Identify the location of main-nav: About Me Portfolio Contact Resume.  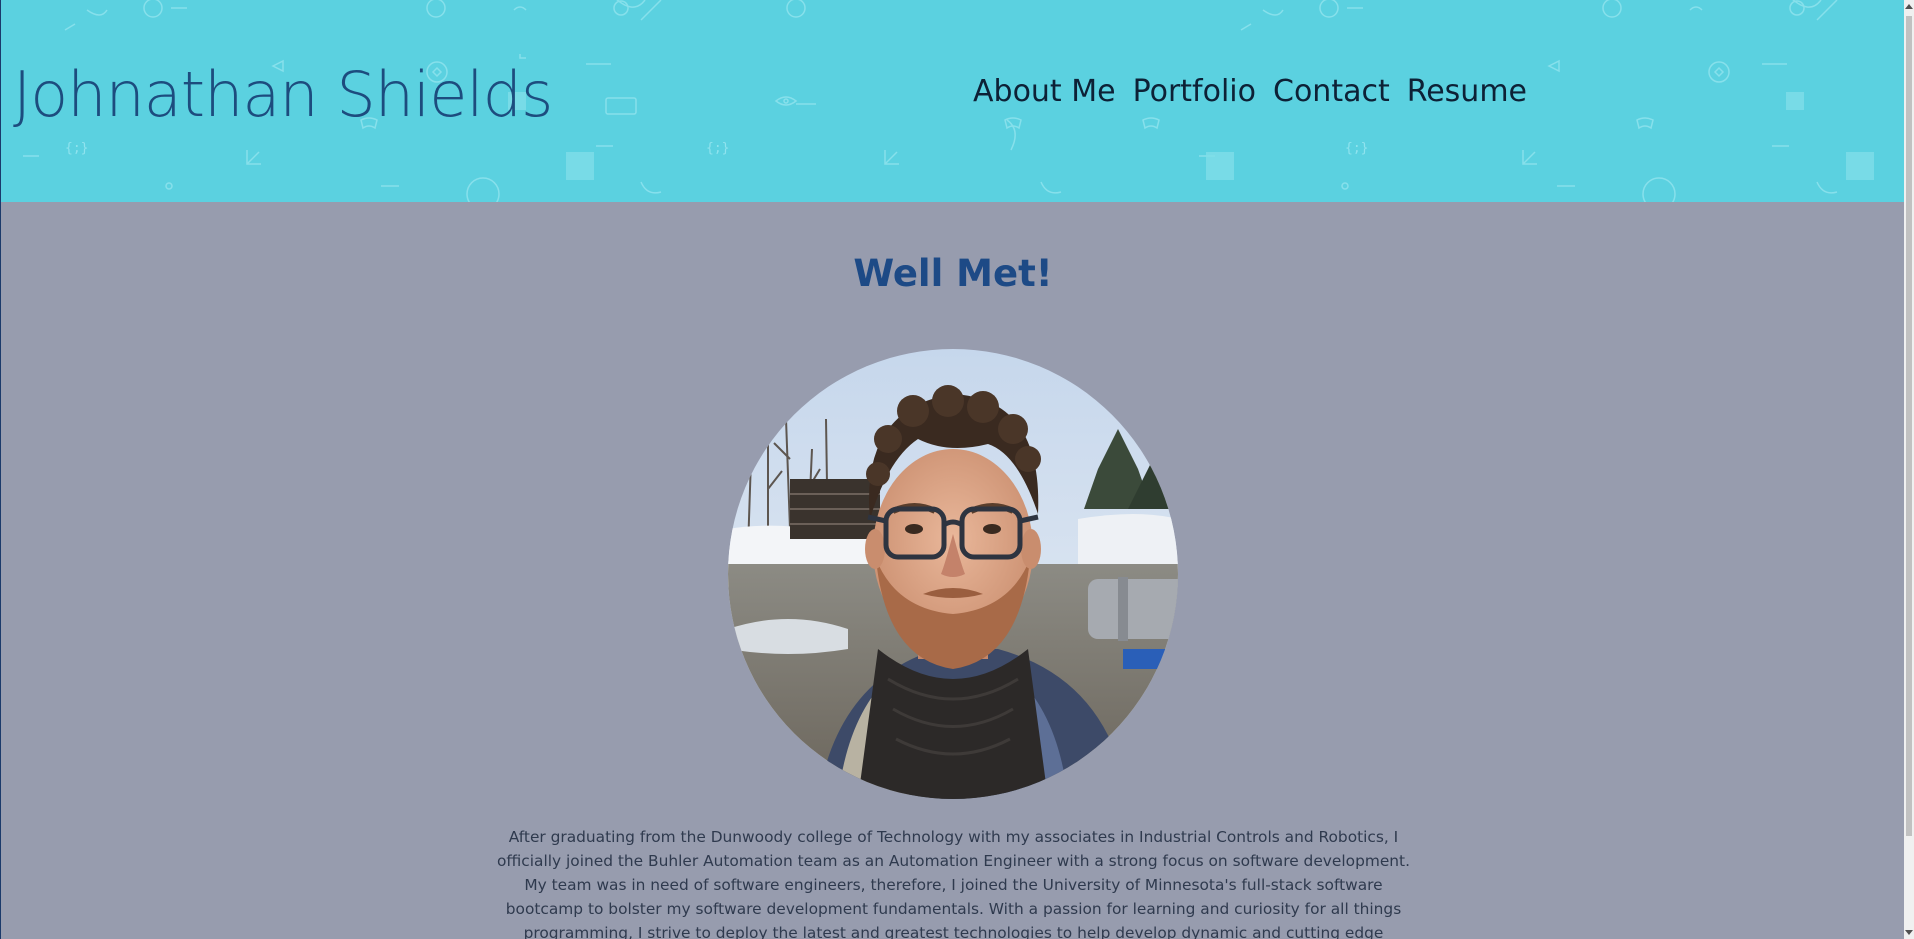
(1250, 91).